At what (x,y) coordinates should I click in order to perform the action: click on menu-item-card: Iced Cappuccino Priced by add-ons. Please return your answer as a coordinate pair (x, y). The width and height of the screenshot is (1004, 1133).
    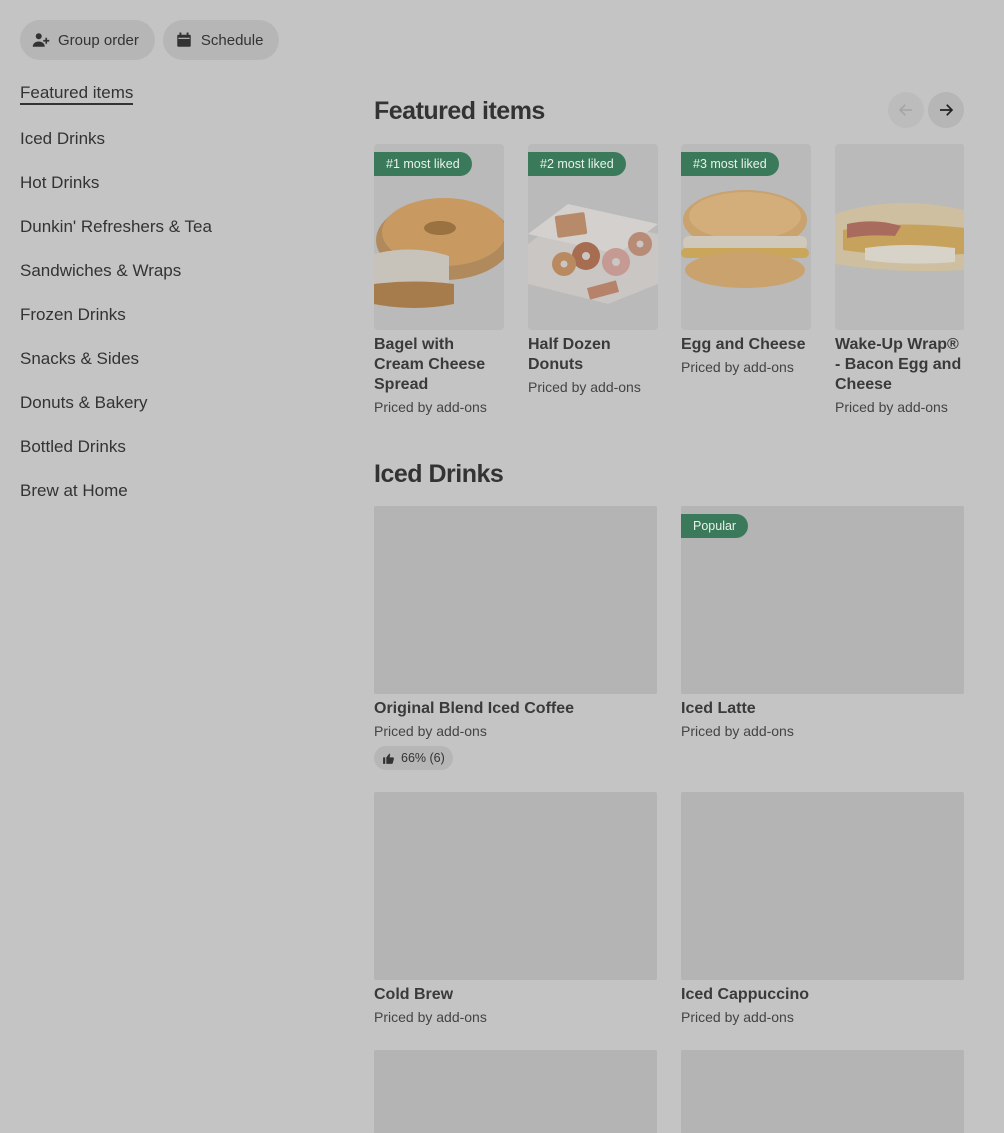
    Looking at the image, I should click on (822, 909).